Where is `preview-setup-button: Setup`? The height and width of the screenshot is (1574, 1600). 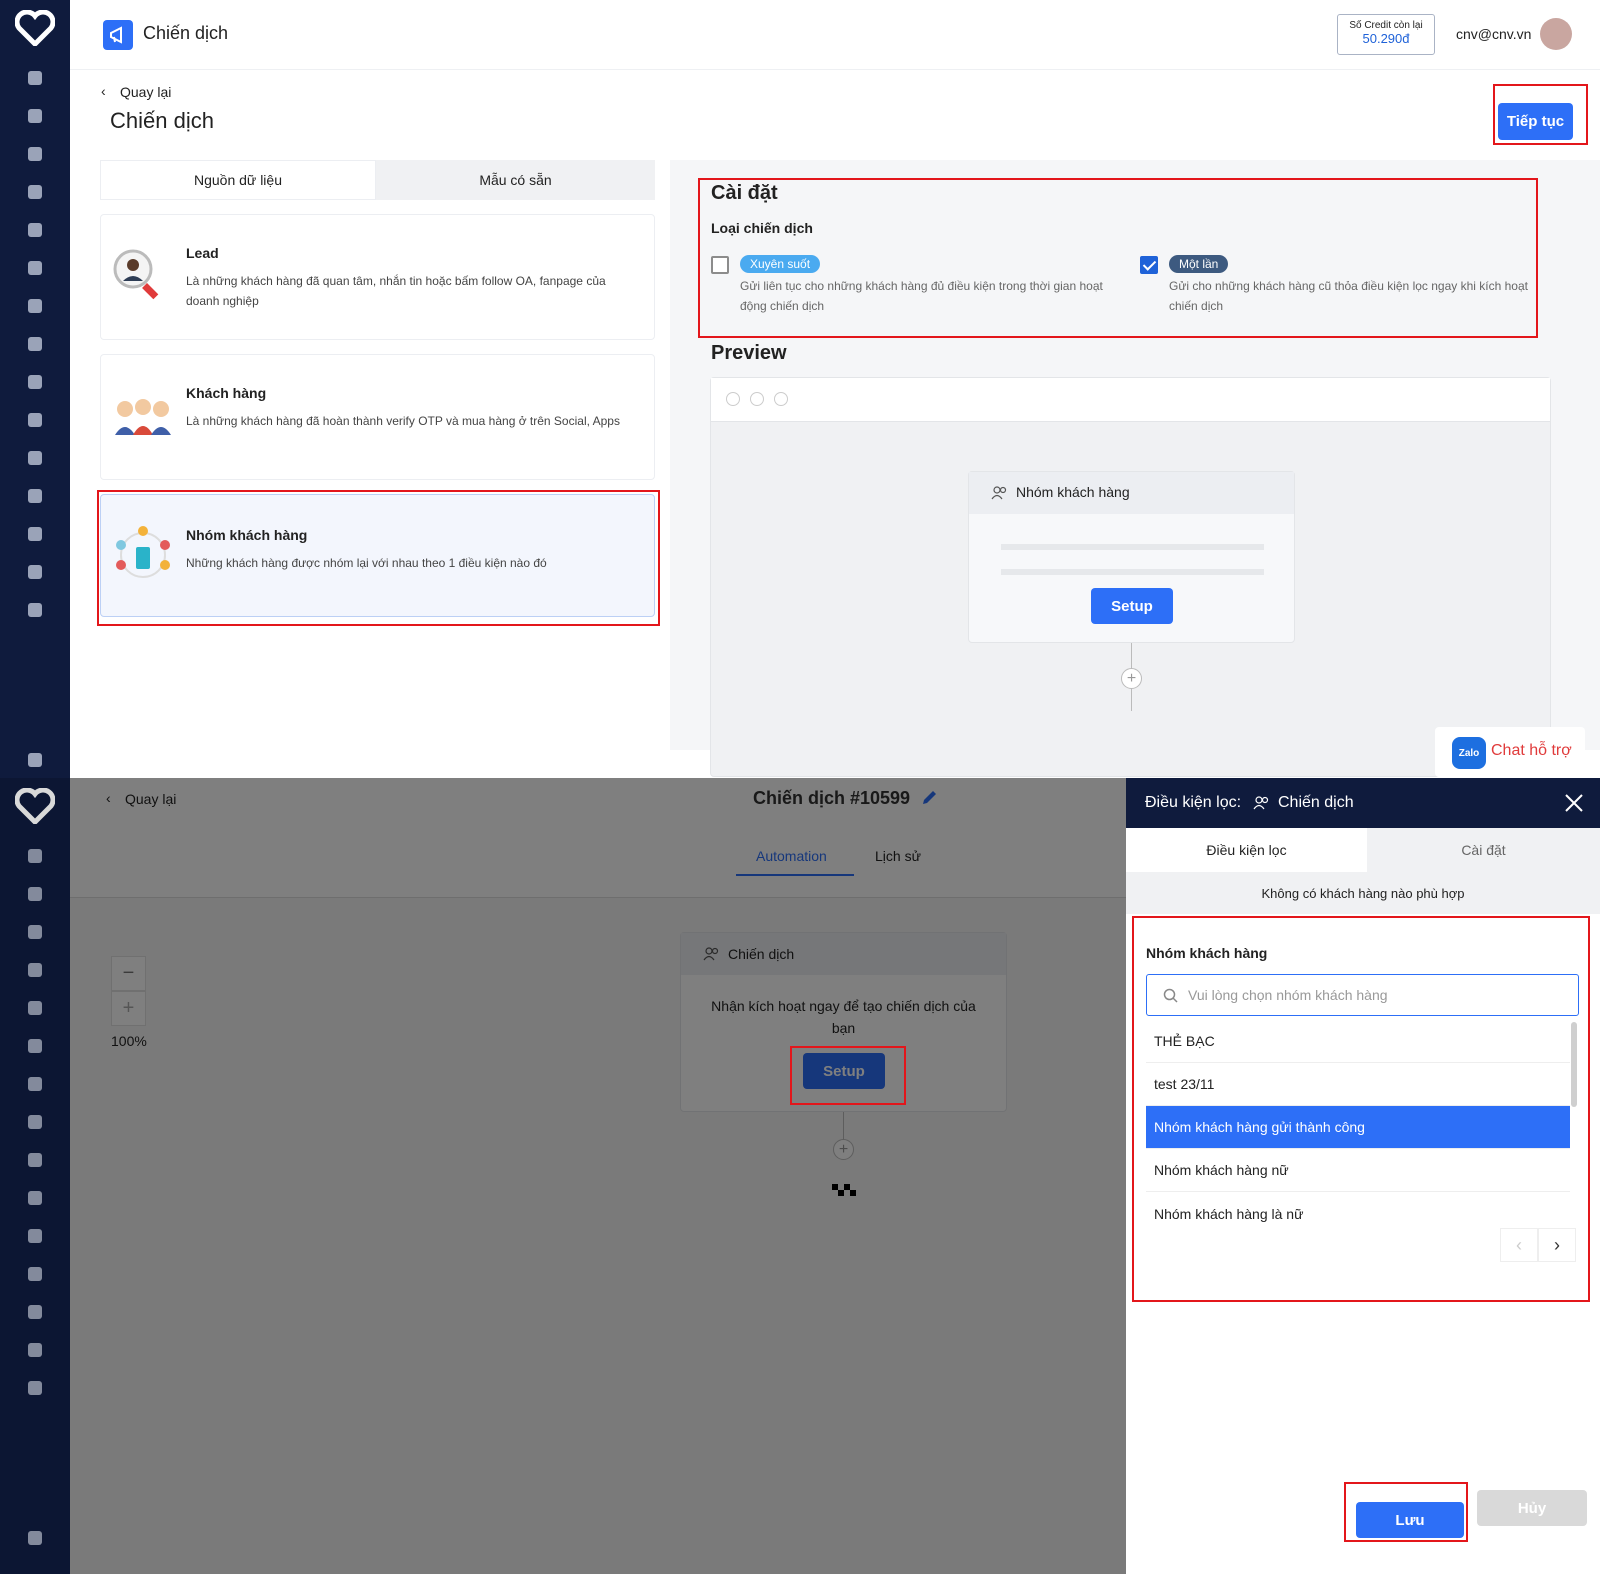 preview-setup-button: Setup is located at coordinates (1132, 606).